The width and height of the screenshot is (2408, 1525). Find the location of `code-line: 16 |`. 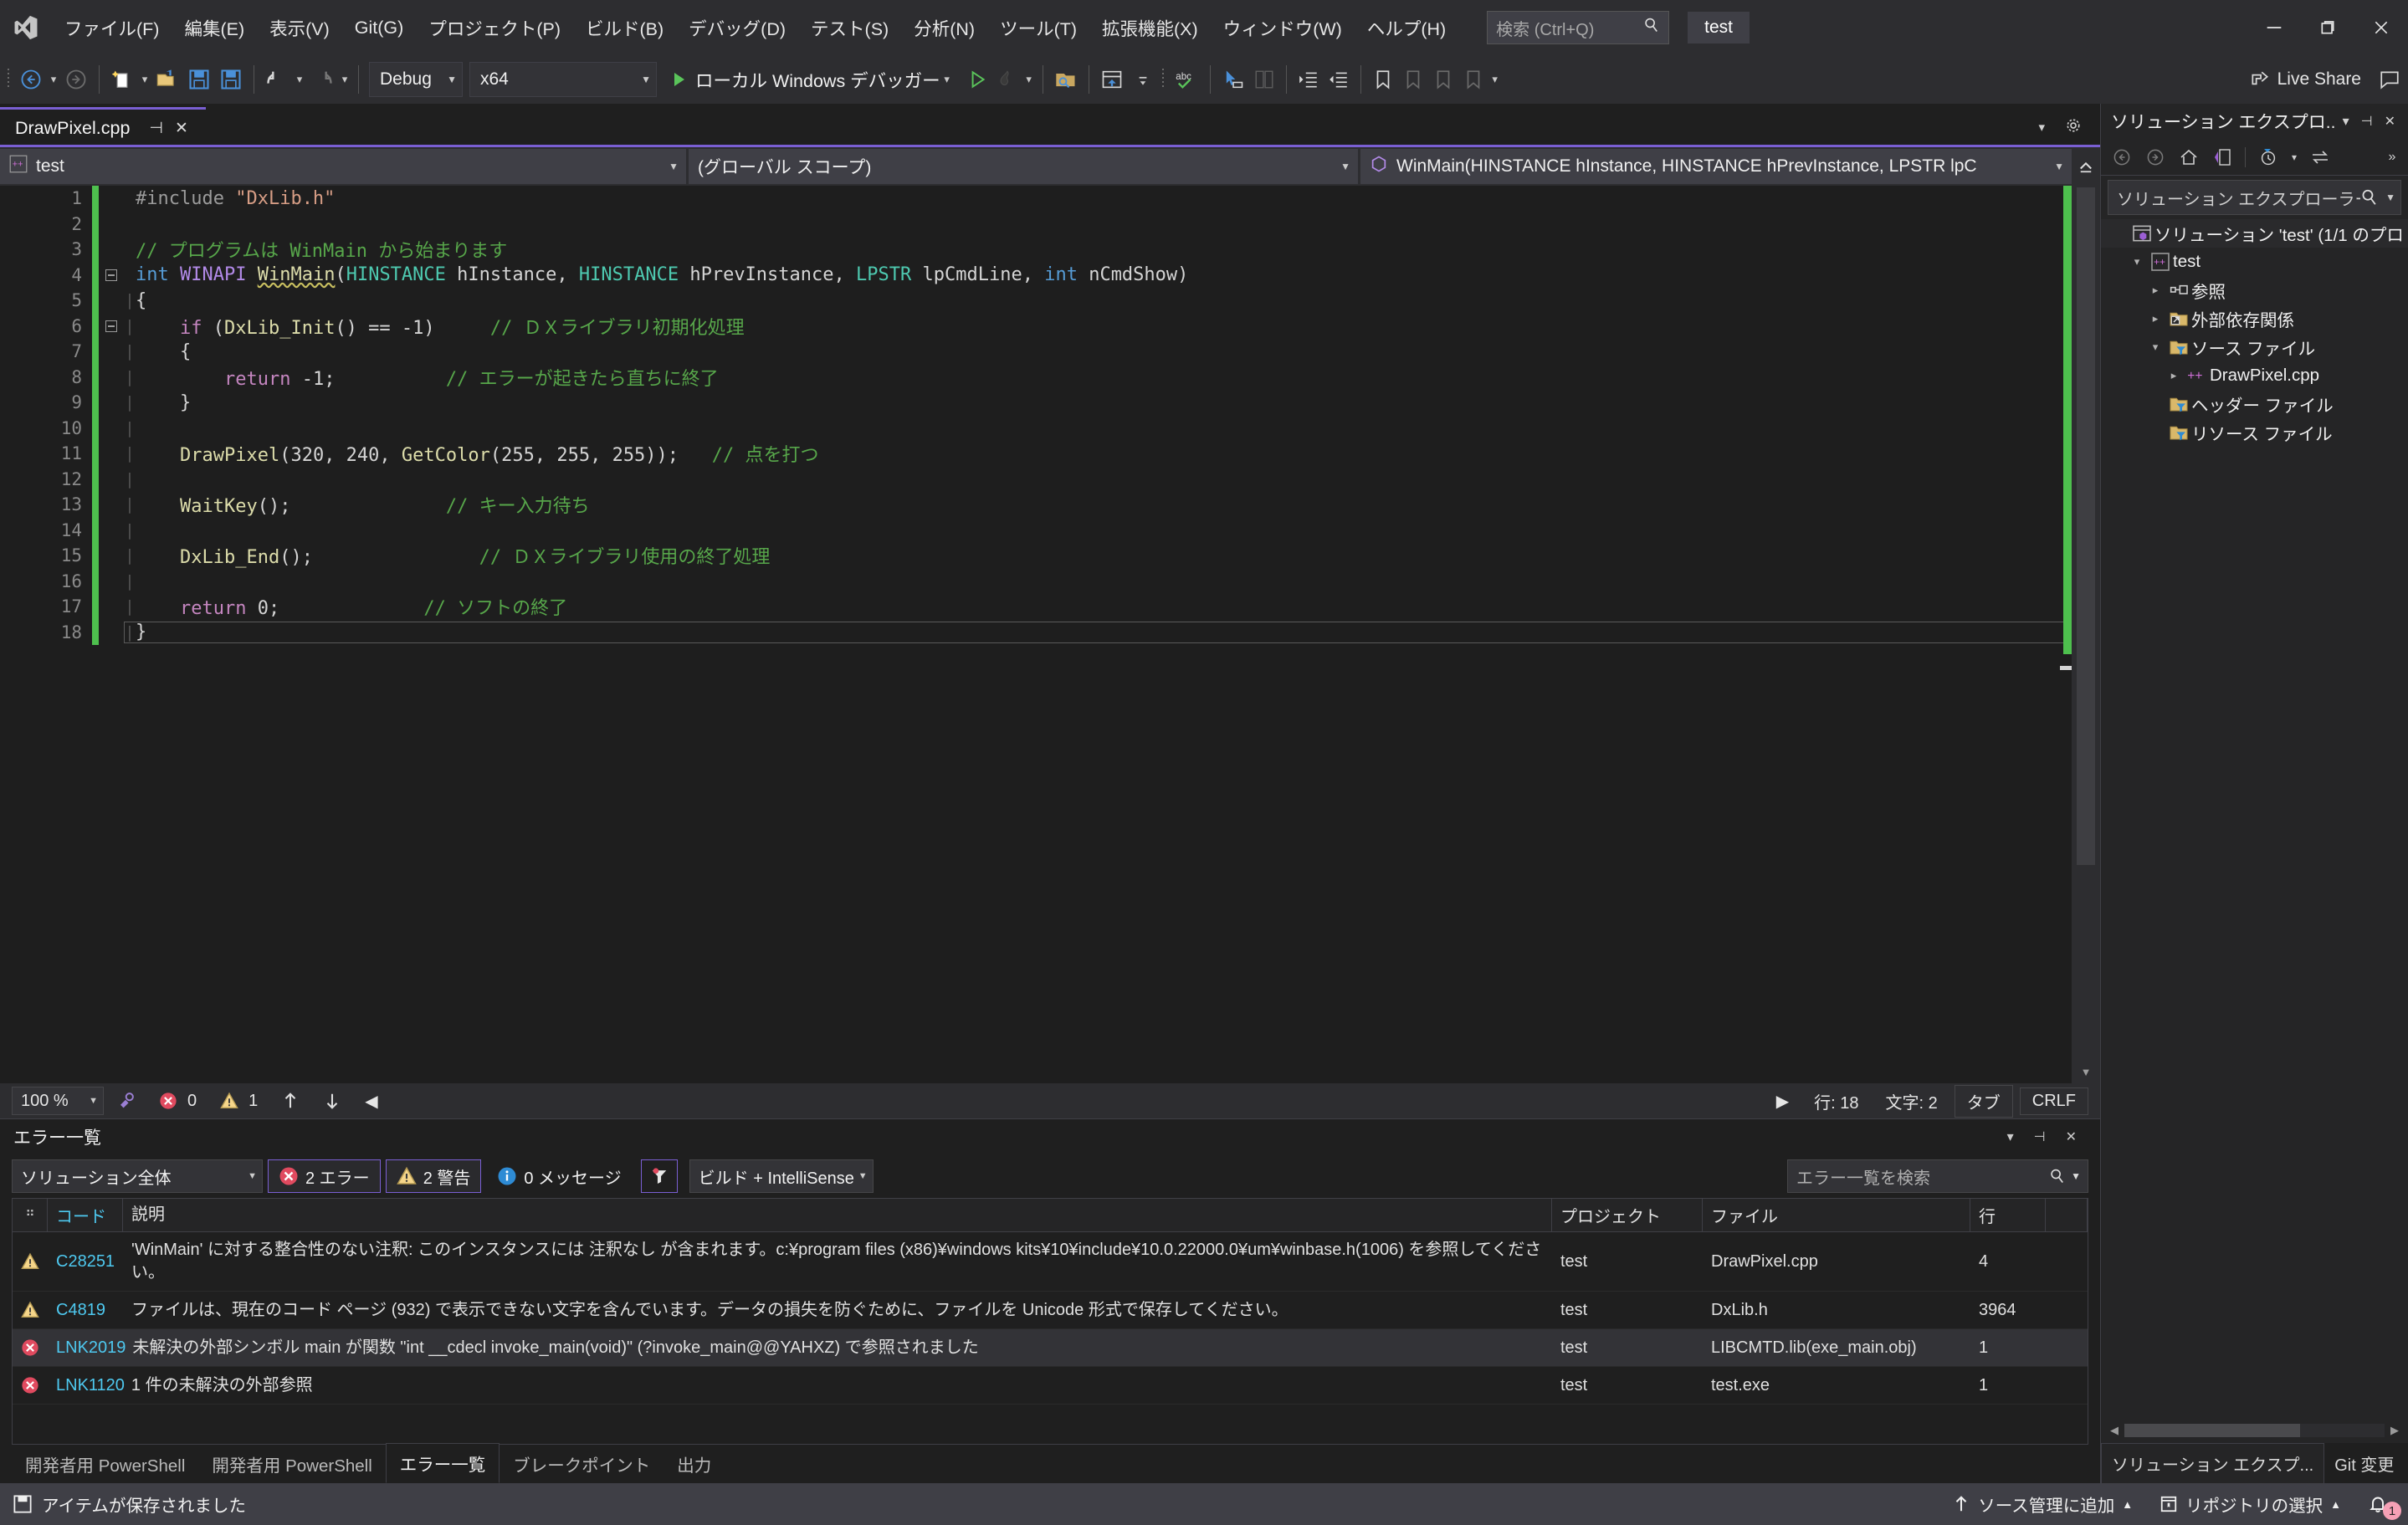

code-line: 16 | is located at coordinates (1050, 581).